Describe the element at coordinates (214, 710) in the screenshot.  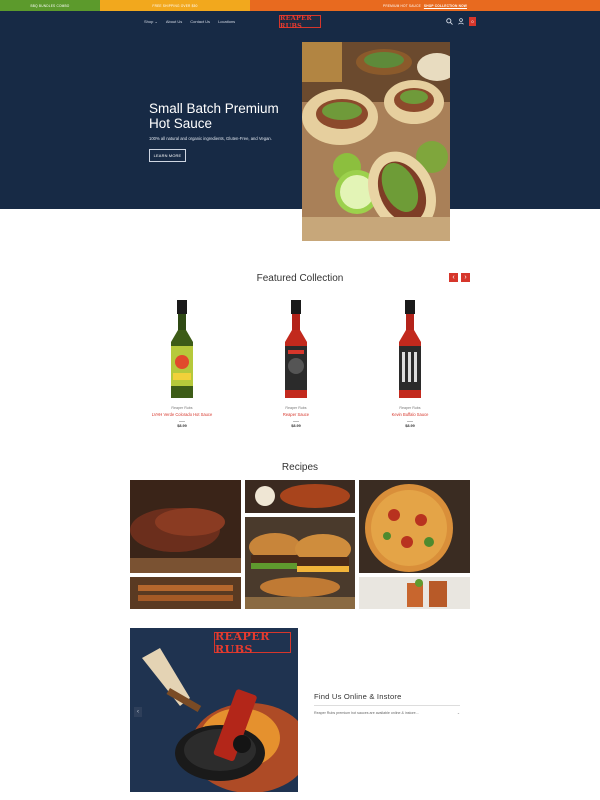
I see `promo-banner: REAPER RUBS` at that location.